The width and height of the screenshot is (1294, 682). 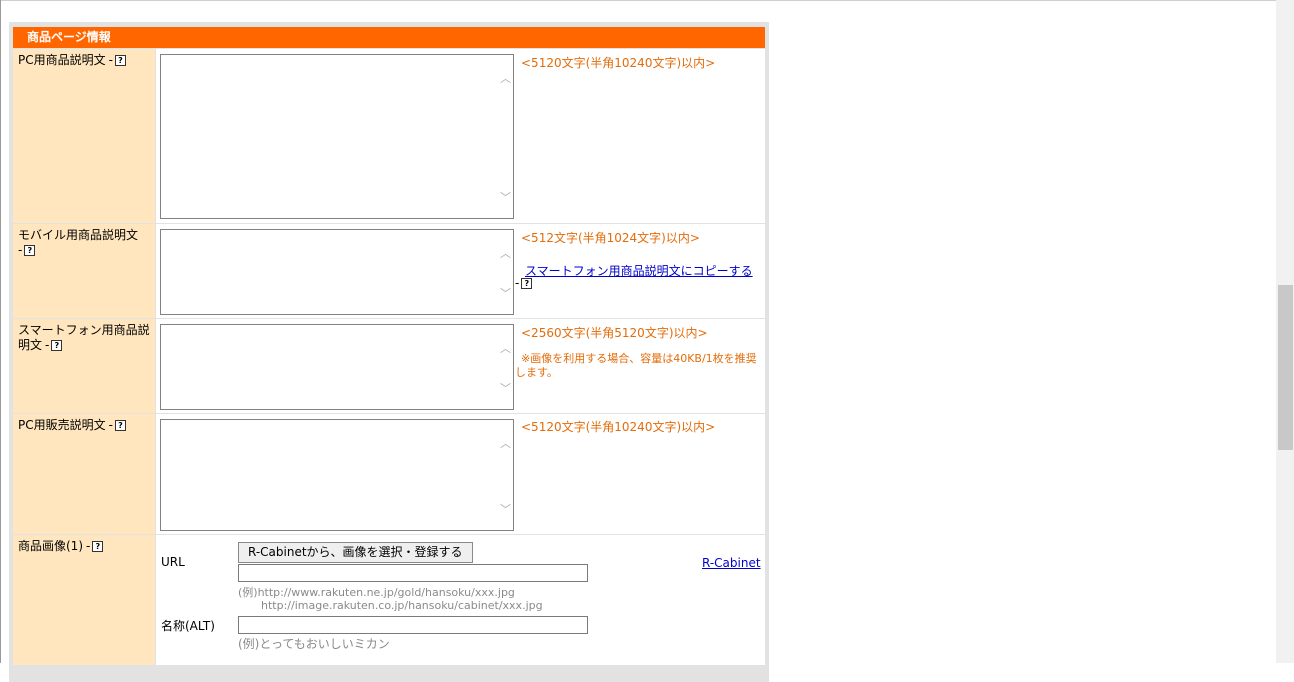 I want to click on label-cell: スマートフォン用商品説明文 -?, so click(x=84, y=366).